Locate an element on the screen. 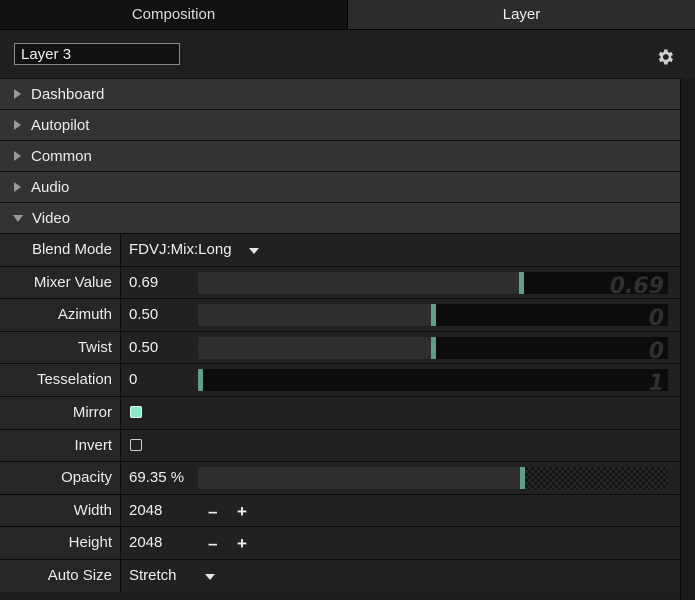  opacity-slider is located at coordinates (433, 478).